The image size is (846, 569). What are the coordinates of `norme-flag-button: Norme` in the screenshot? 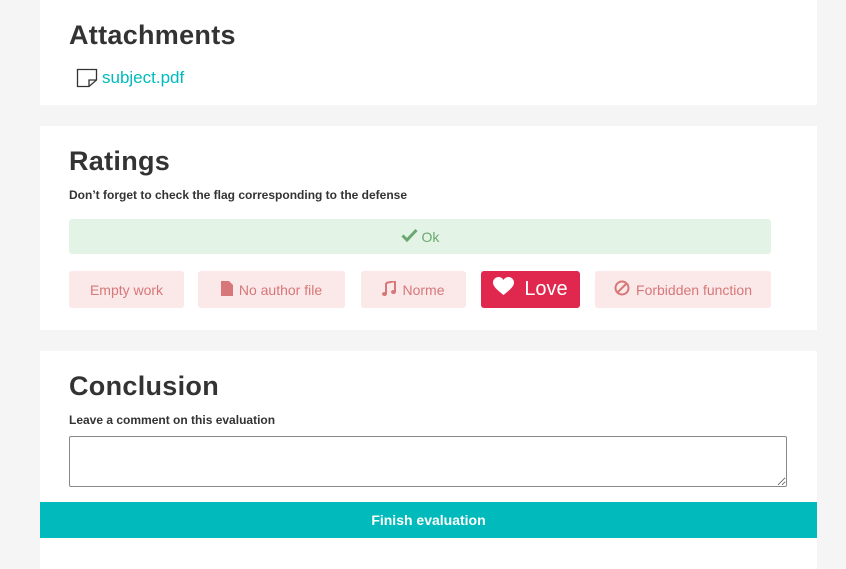 It's located at (413, 289).